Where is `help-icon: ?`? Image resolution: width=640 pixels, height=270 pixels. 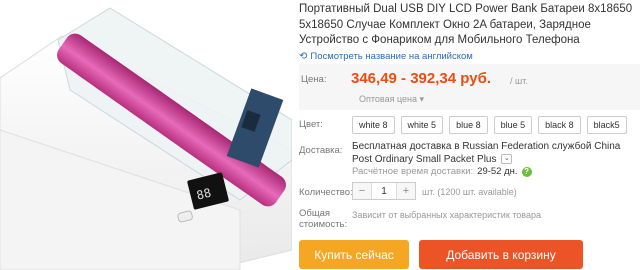 help-icon: ? is located at coordinates (526, 171).